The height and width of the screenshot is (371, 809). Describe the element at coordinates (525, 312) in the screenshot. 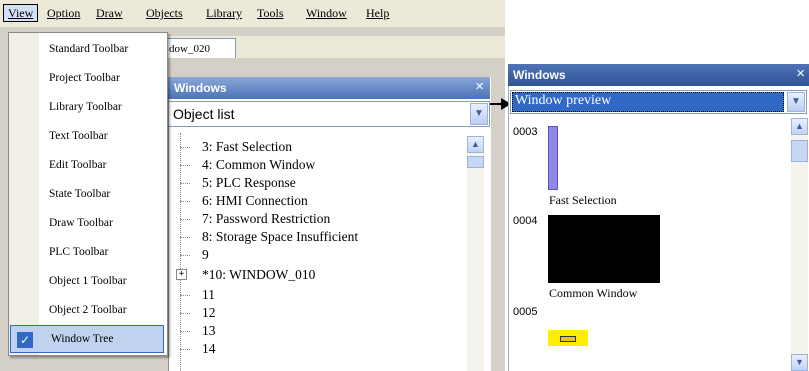

I see `preview-window-number: 0005` at that location.